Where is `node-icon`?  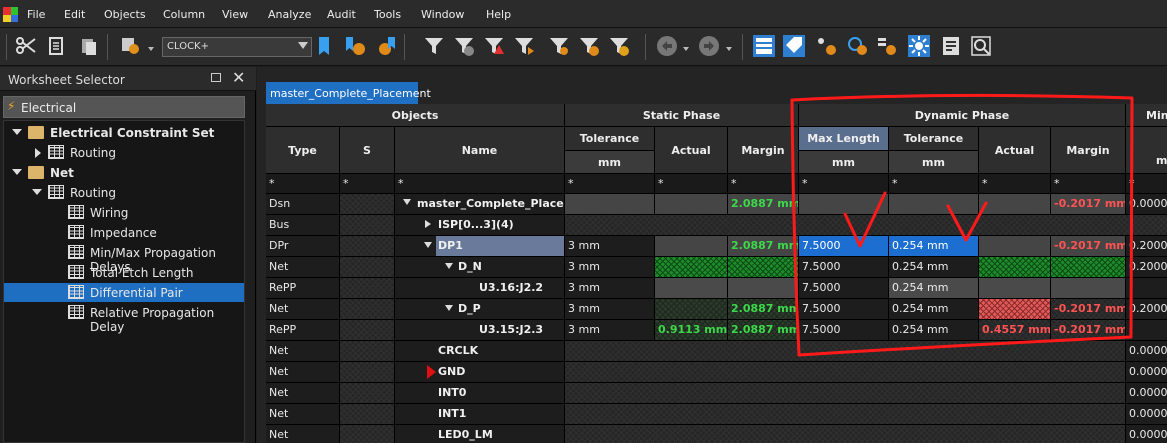 node-icon is located at coordinates (857, 46).